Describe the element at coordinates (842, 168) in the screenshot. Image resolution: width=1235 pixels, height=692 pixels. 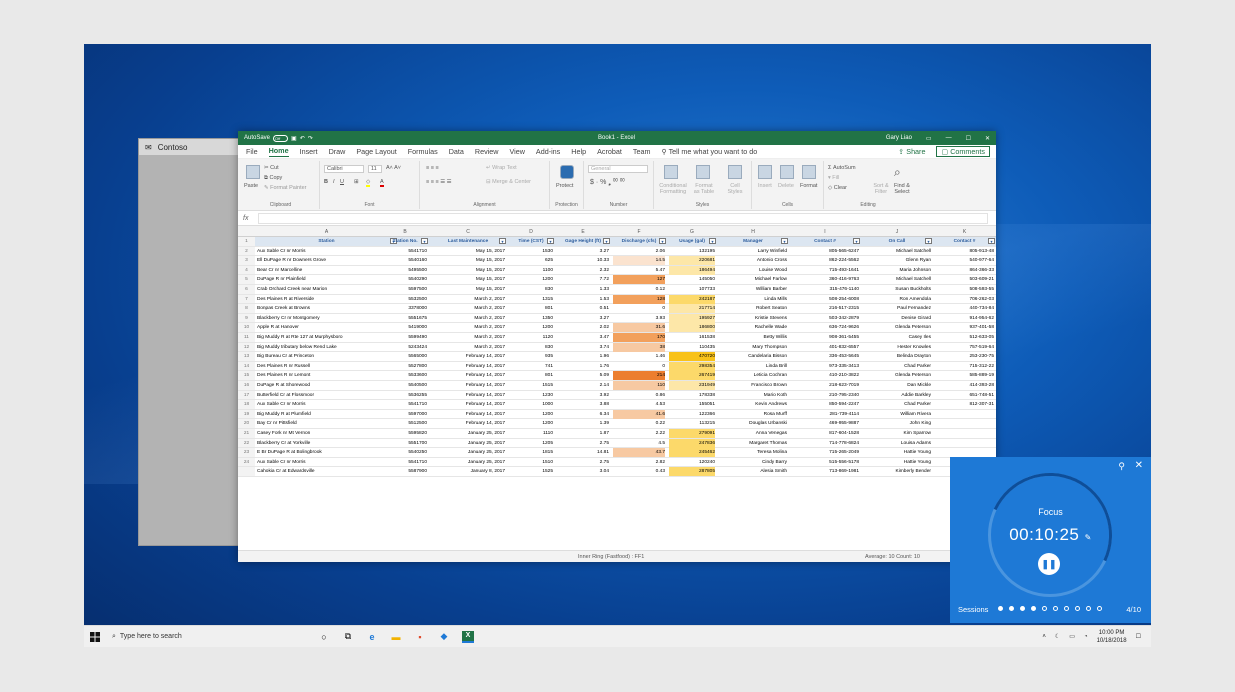
I see `autosum-button: Σ AutoSum` at that location.